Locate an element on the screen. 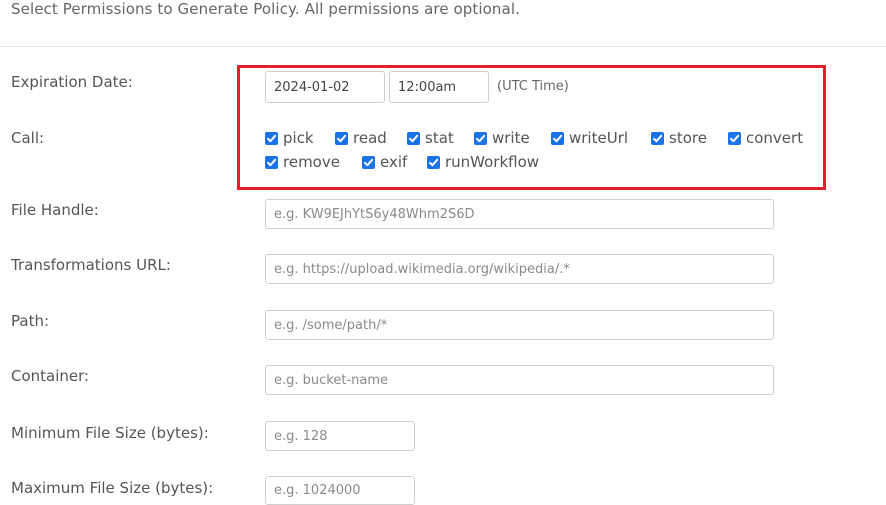 The width and height of the screenshot is (886, 505). min-file-size-label: Minimum File Size (bytes): is located at coordinates (110, 433).